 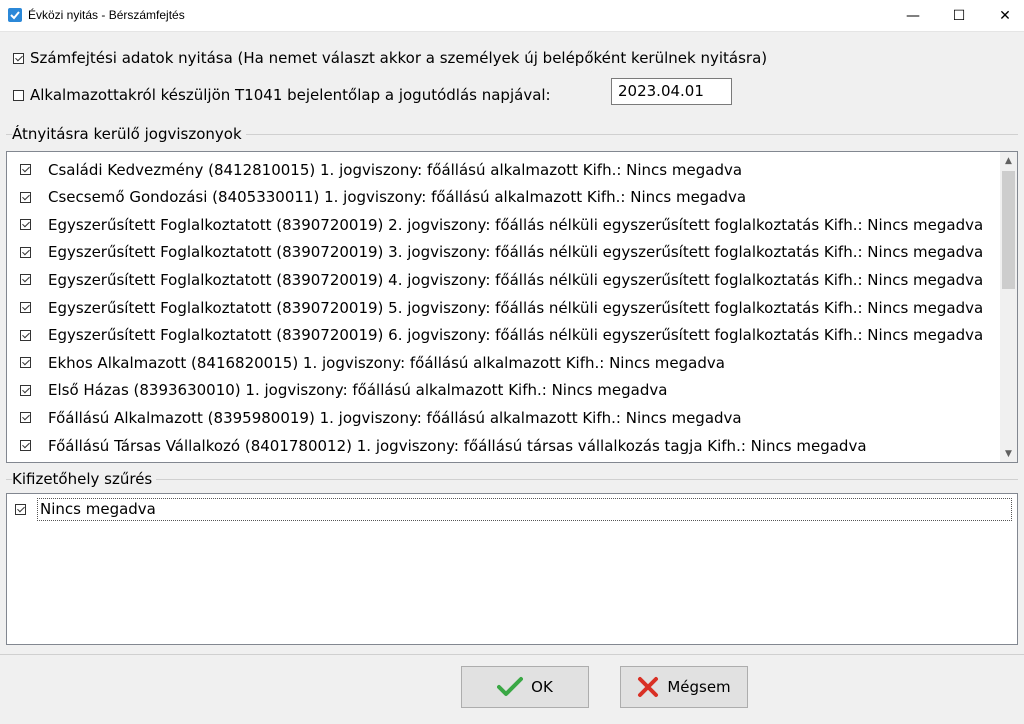 What do you see at coordinates (699, 687) in the screenshot?
I see `cancel-label: Mégsem` at bounding box center [699, 687].